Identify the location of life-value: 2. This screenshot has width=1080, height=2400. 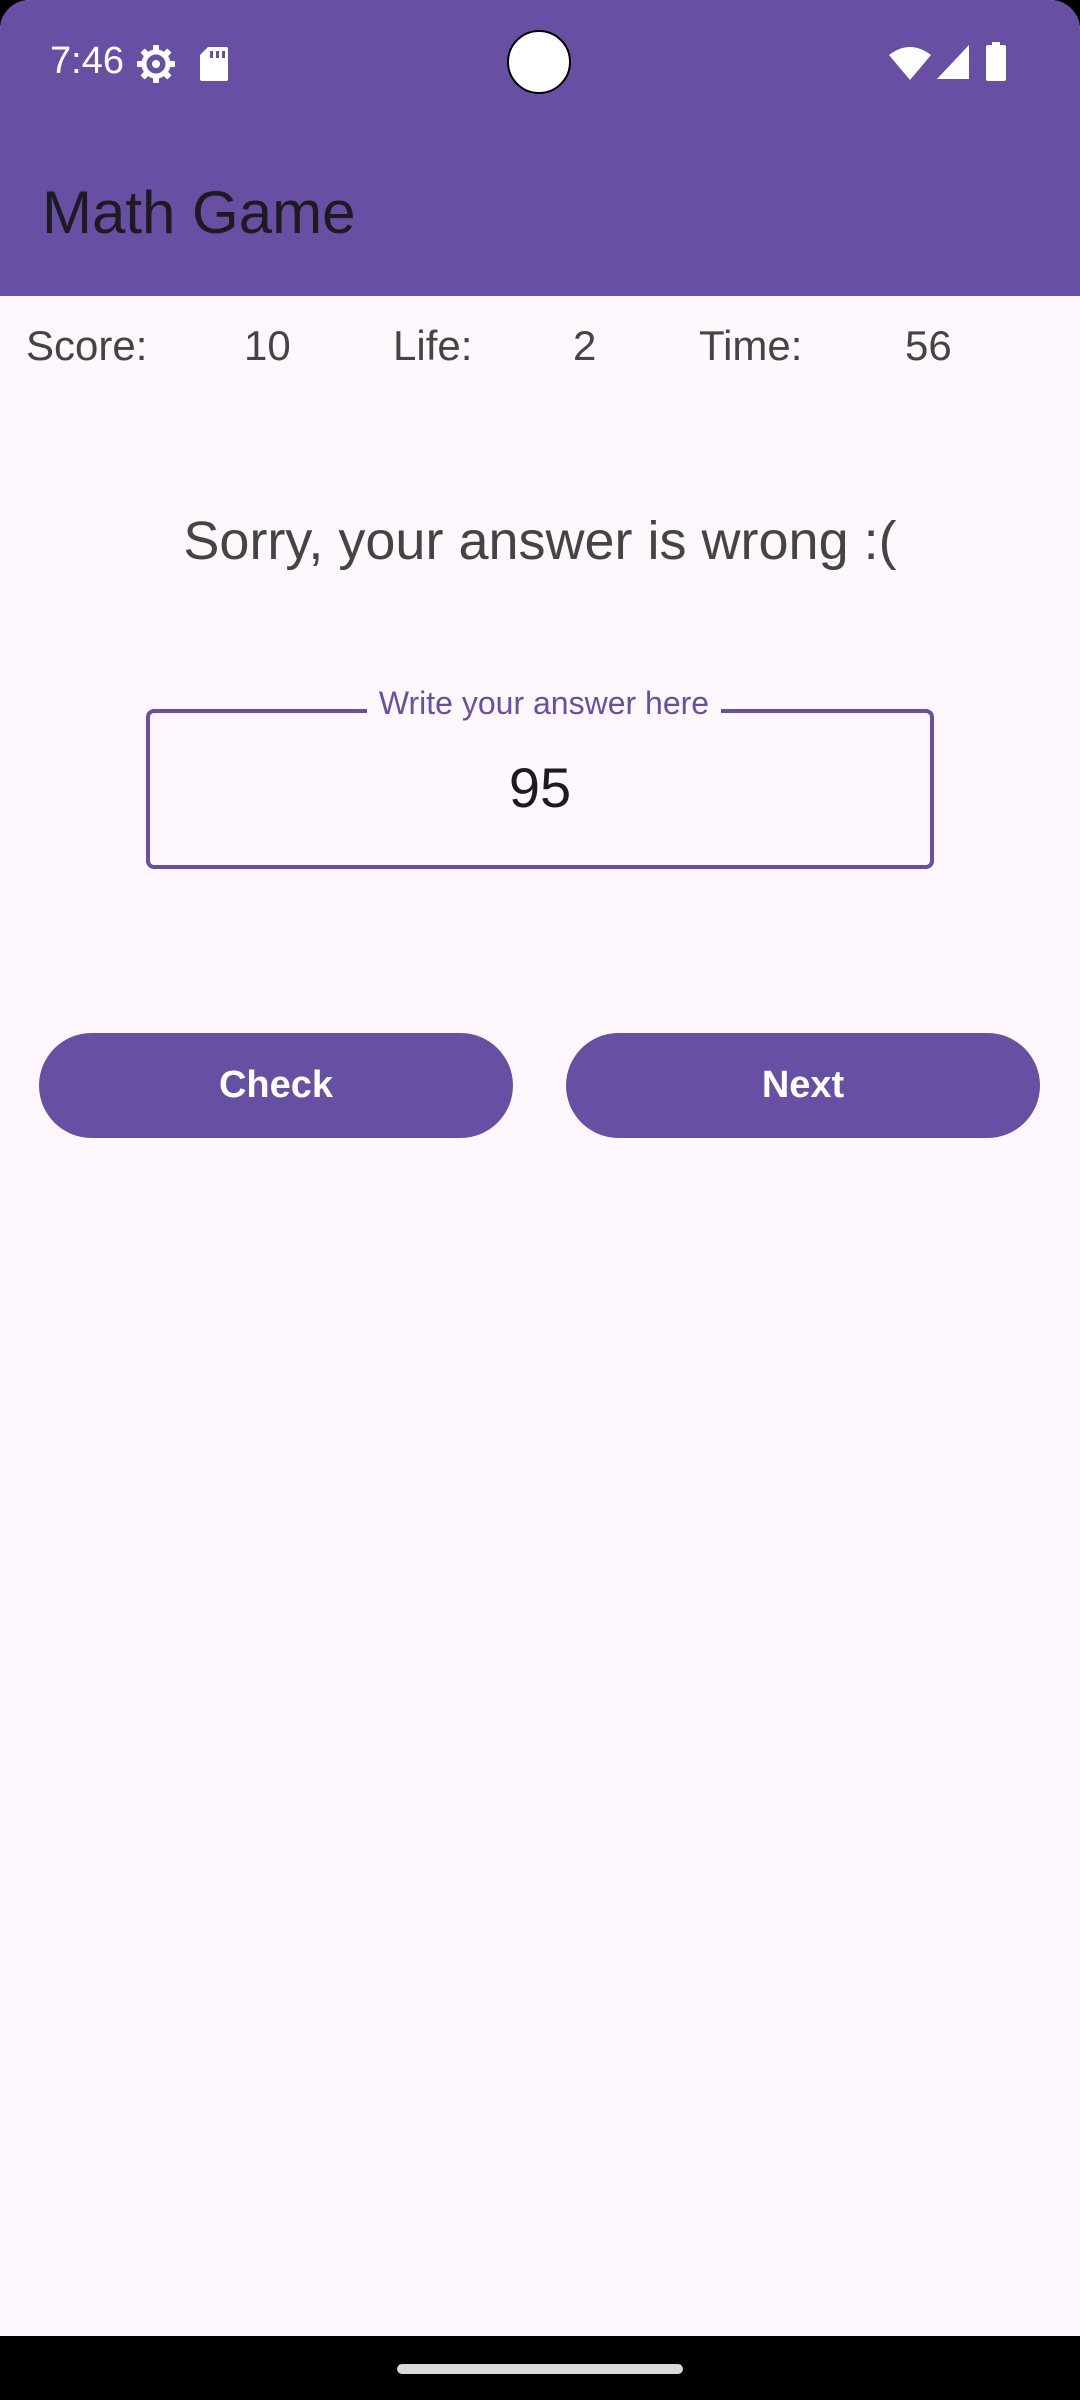
(585, 345).